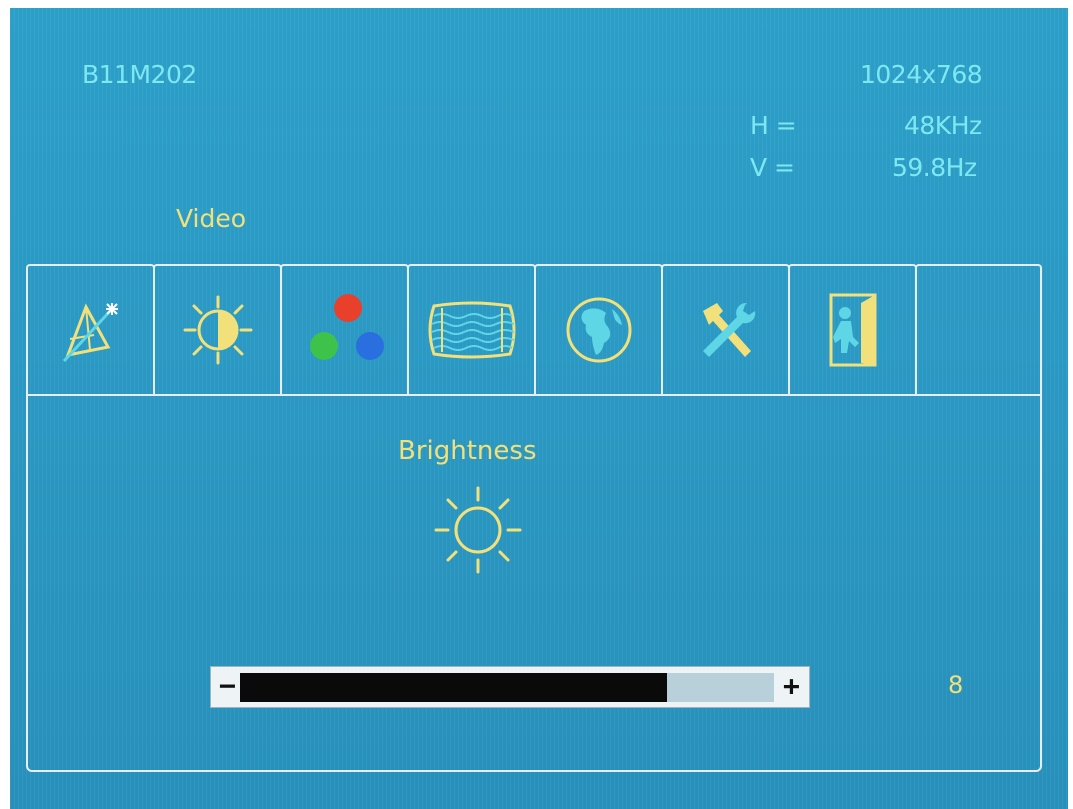  I want to click on model-name: B11M202, so click(139, 74).